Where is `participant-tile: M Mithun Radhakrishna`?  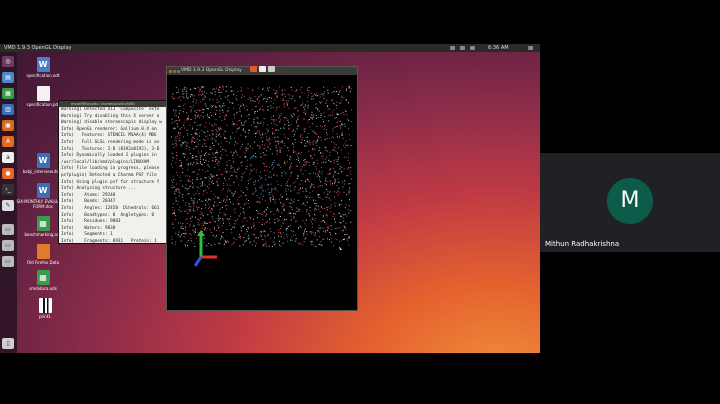 participant-tile: M Mithun Radhakrishna is located at coordinates (630, 202).